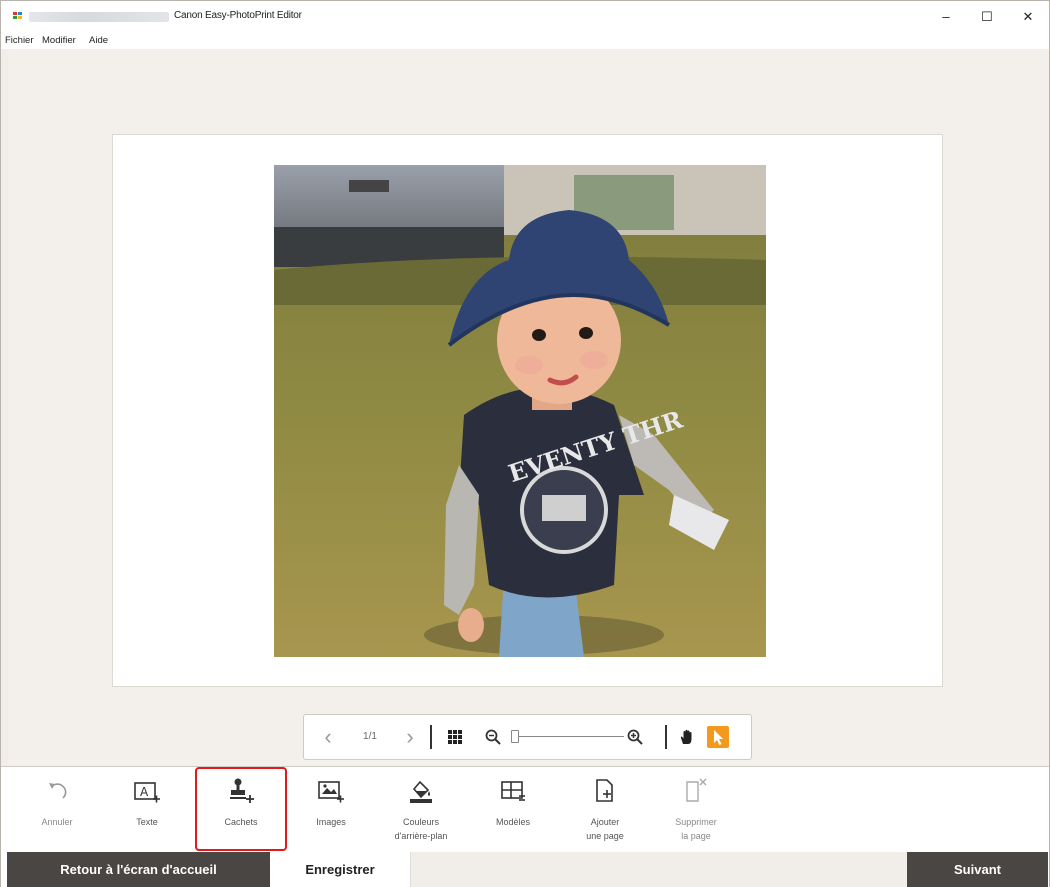 This screenshot has width=1050, height=887. What do you see at coordinates (946, 17) in the screenshot?
I see `minimize-button: –` at bounding box center [946, 17].